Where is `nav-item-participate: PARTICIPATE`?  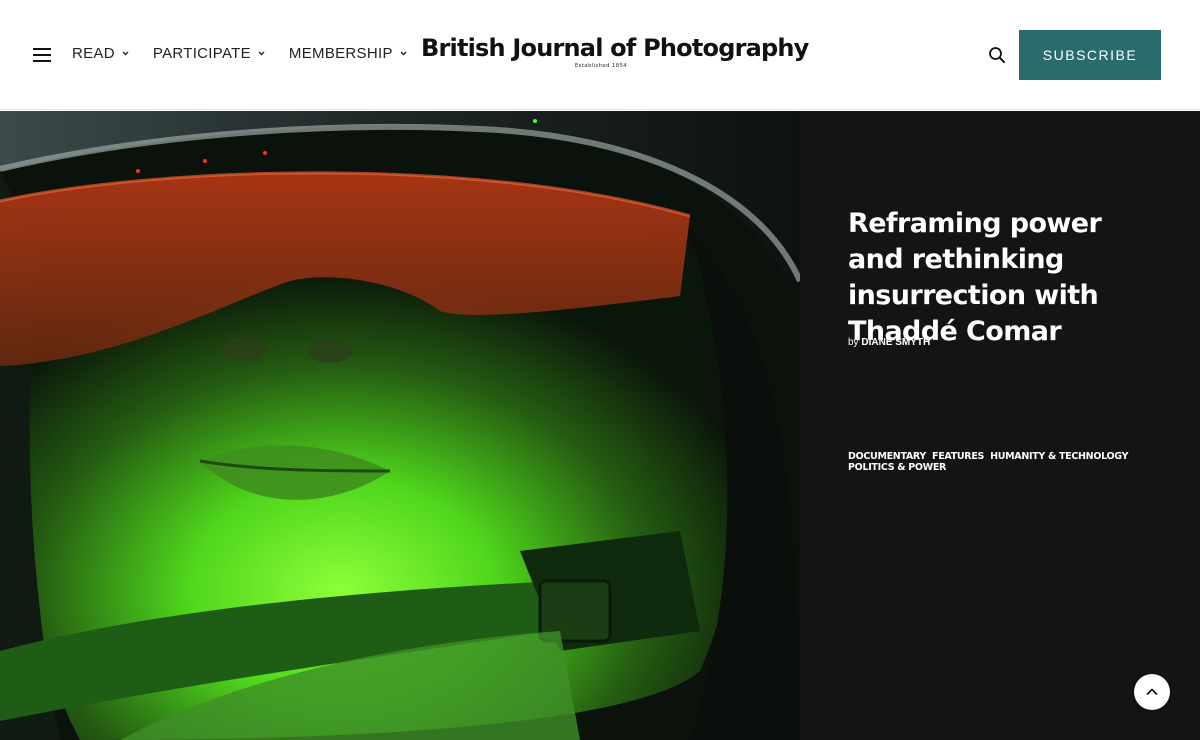
nav-item-participate: PARTICIPATE is located at coordinates (209, 53).